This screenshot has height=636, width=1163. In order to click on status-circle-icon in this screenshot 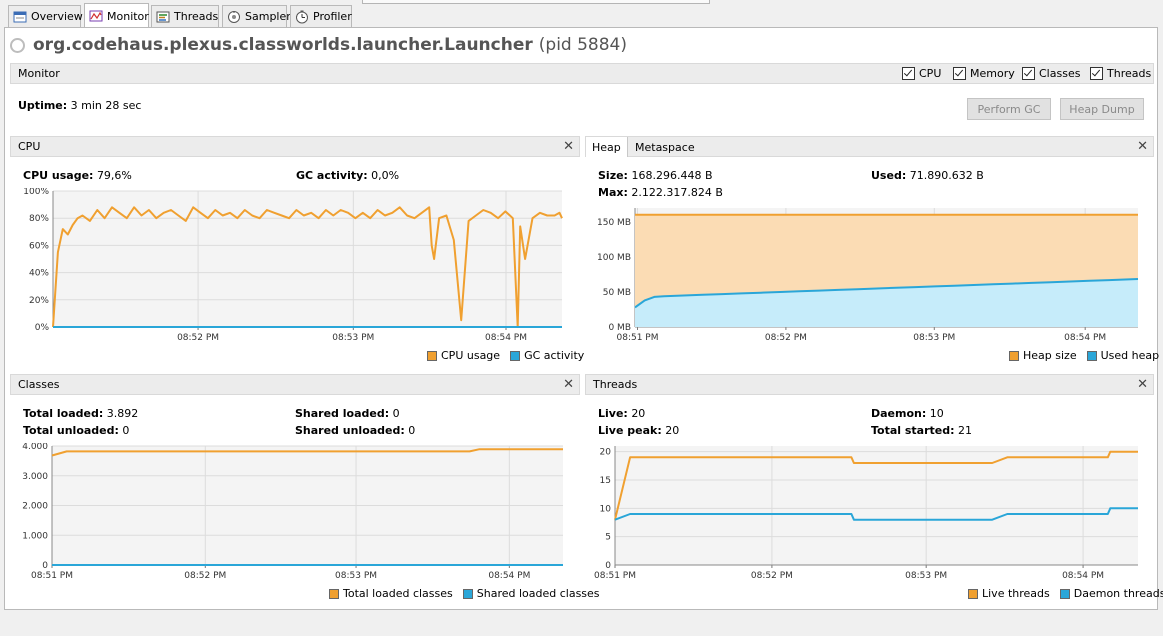, I will do `click(17, 45)`.